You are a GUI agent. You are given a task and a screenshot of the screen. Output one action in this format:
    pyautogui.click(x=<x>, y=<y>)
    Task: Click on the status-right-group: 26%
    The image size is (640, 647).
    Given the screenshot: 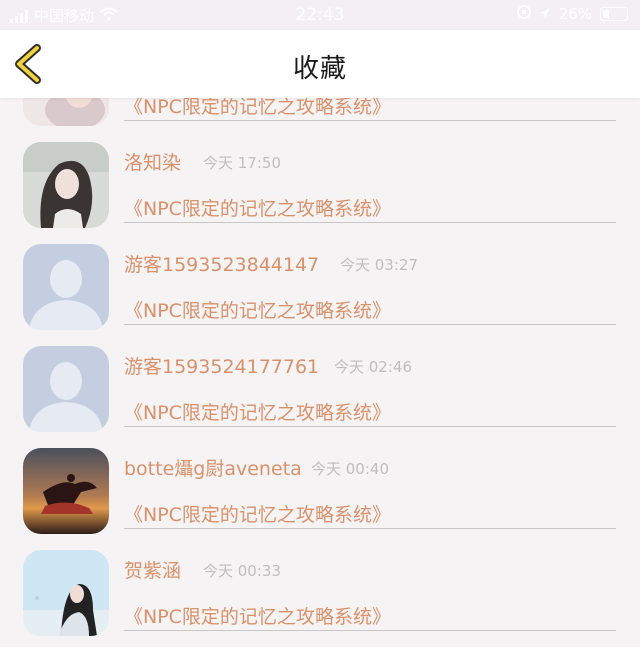 What is the action you would take?
    pyautogui.click(x=572, y=14)
    